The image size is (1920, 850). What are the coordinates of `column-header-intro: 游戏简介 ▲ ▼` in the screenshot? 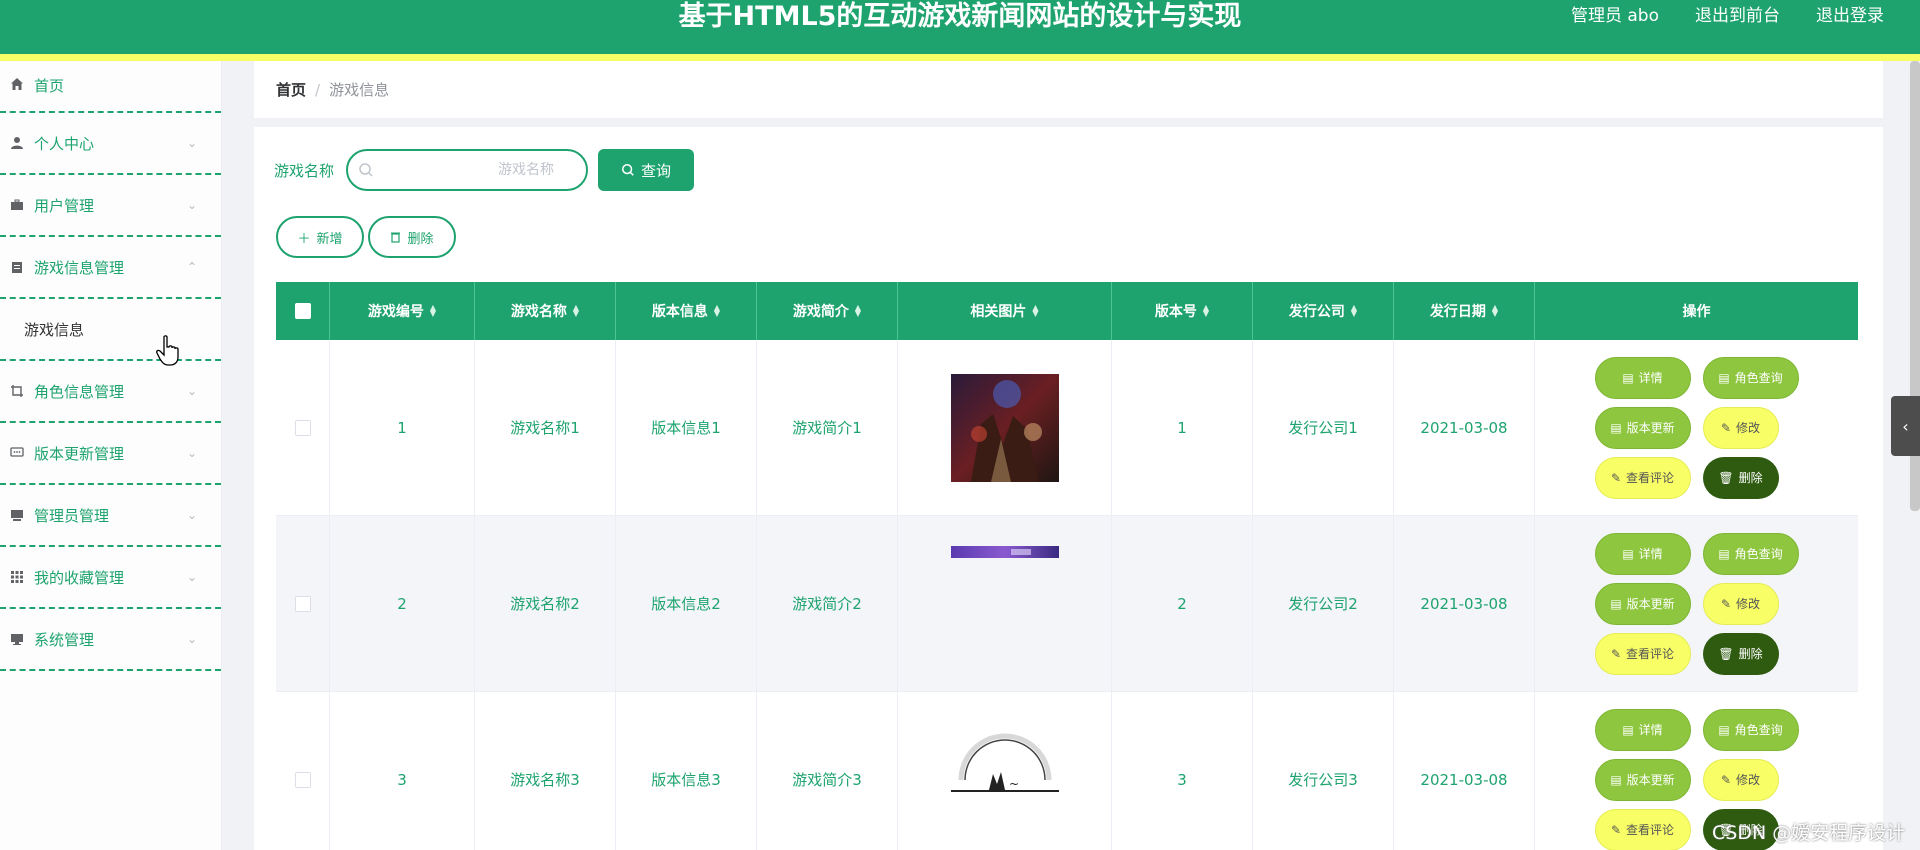 It's located at (827, 311).